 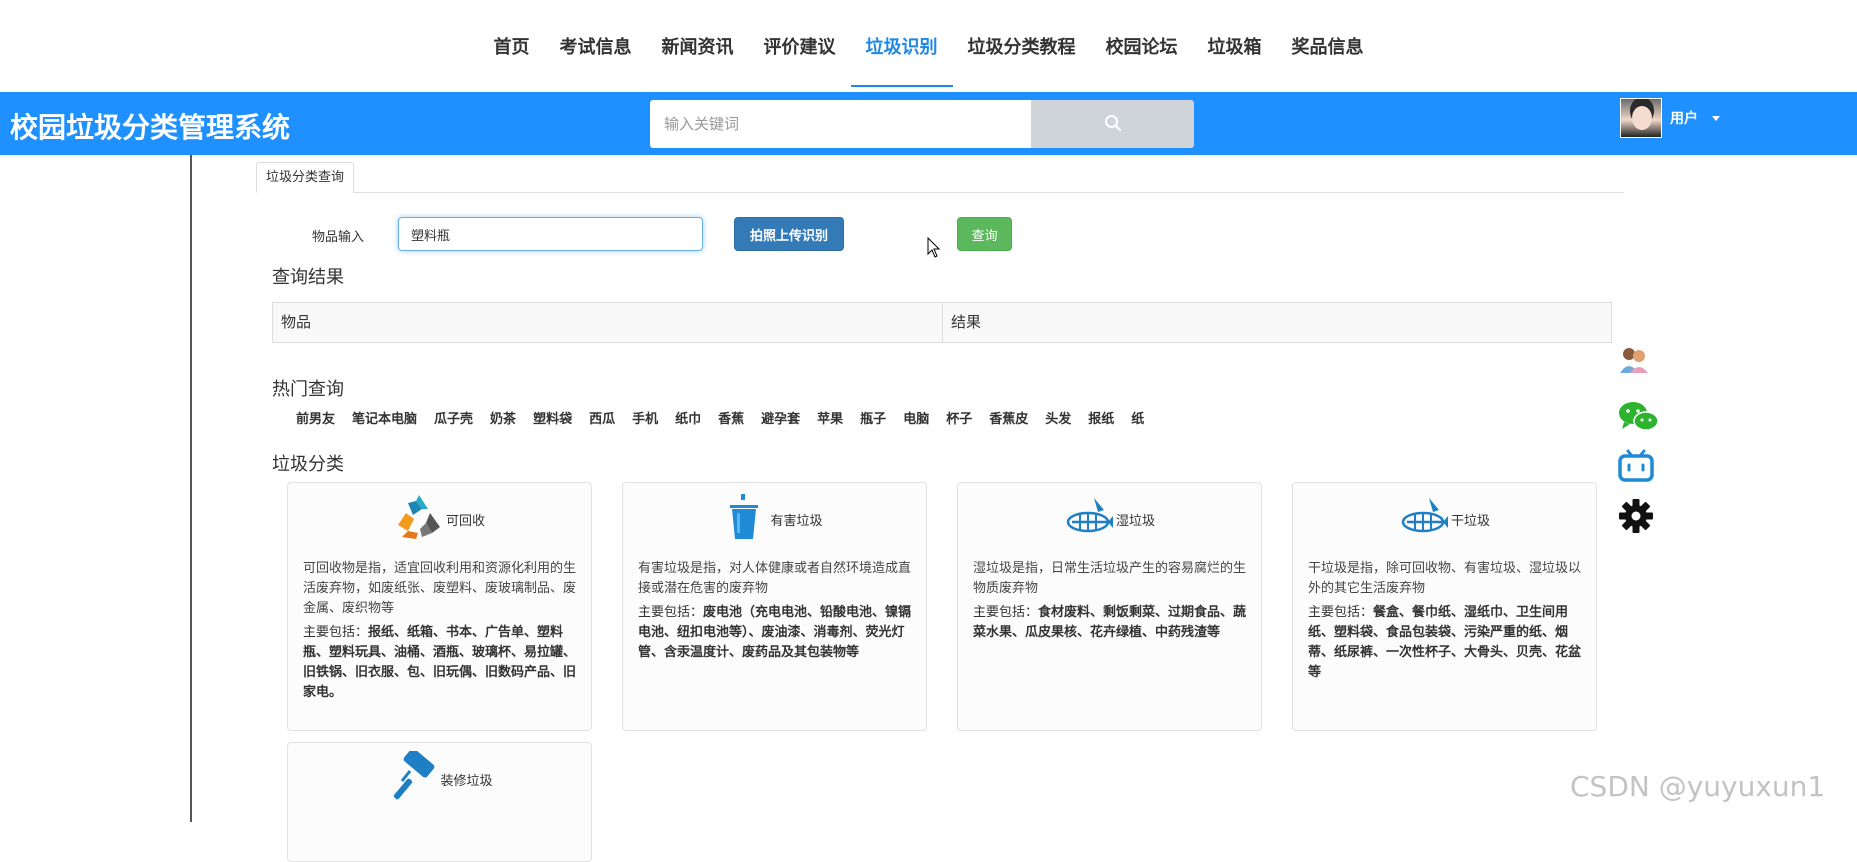 What do you see at coordinates (1636, 518) in the screenshot?
I see `settings-gear-icon` at bounding box center [1636, 518].